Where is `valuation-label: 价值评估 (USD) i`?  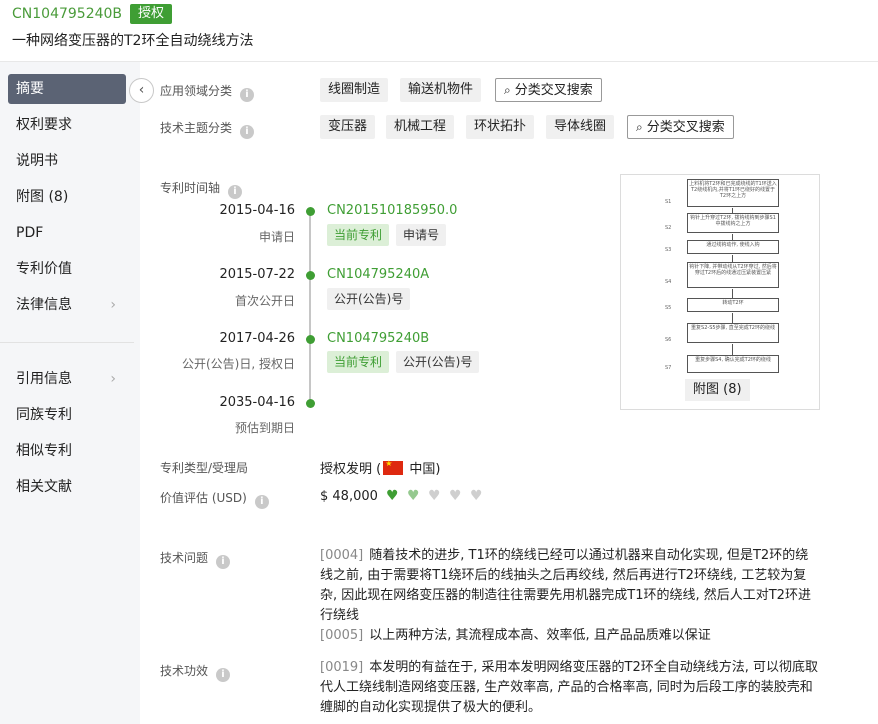
valuation-label: 价值评估 (USD) i is located at coordinates (214, 499).